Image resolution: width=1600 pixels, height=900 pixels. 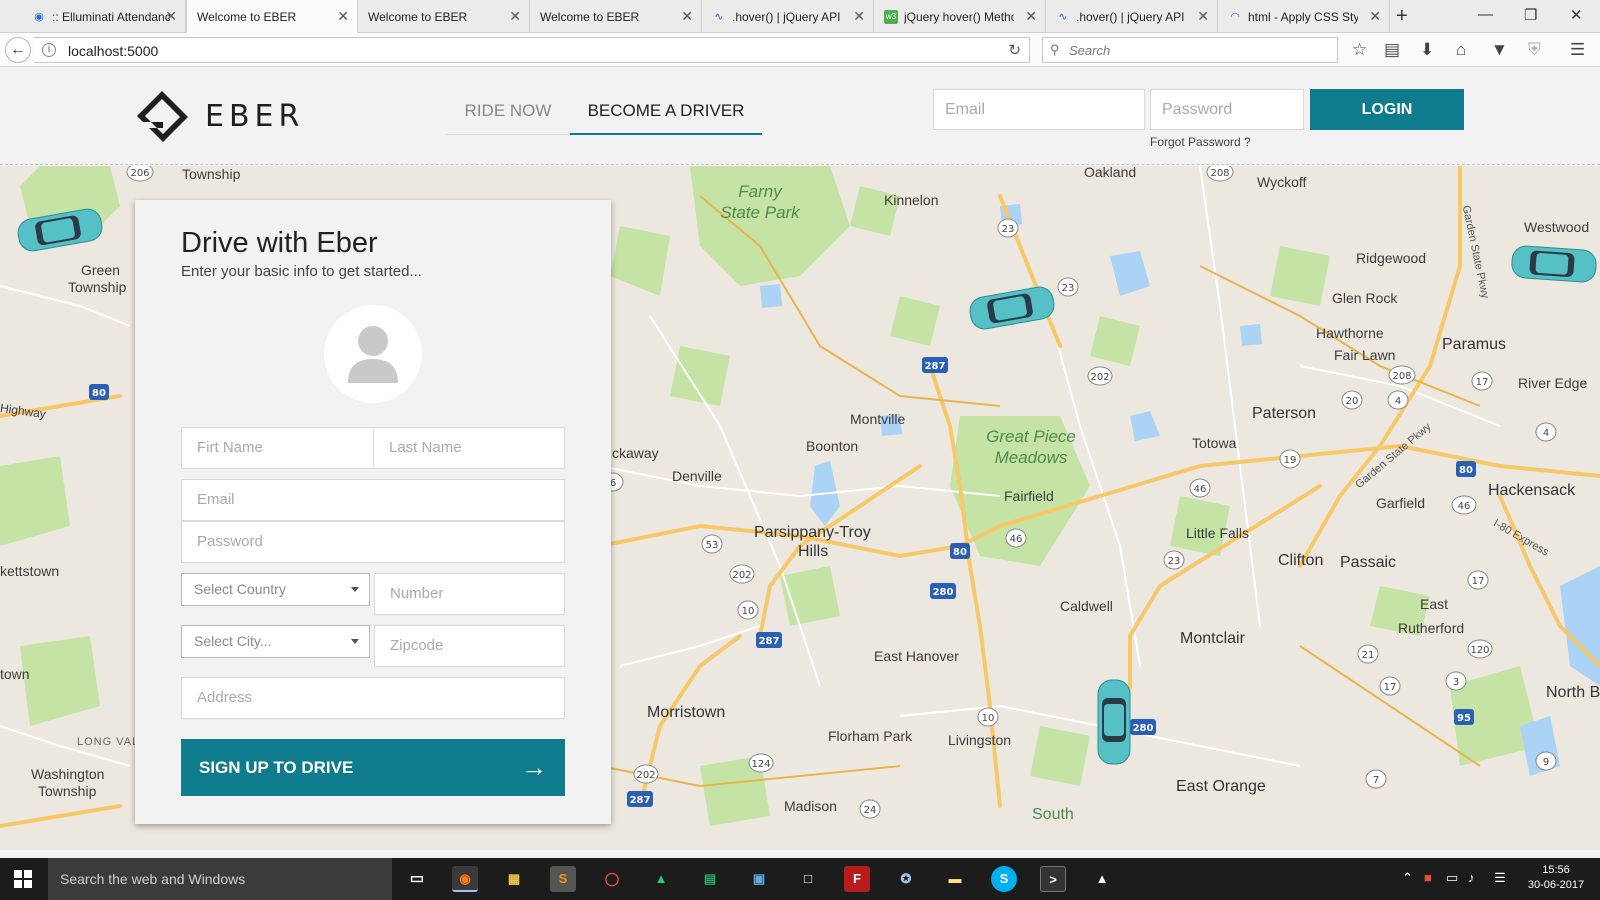 I want to click on number-input: Number, so click(x=469, y=594).